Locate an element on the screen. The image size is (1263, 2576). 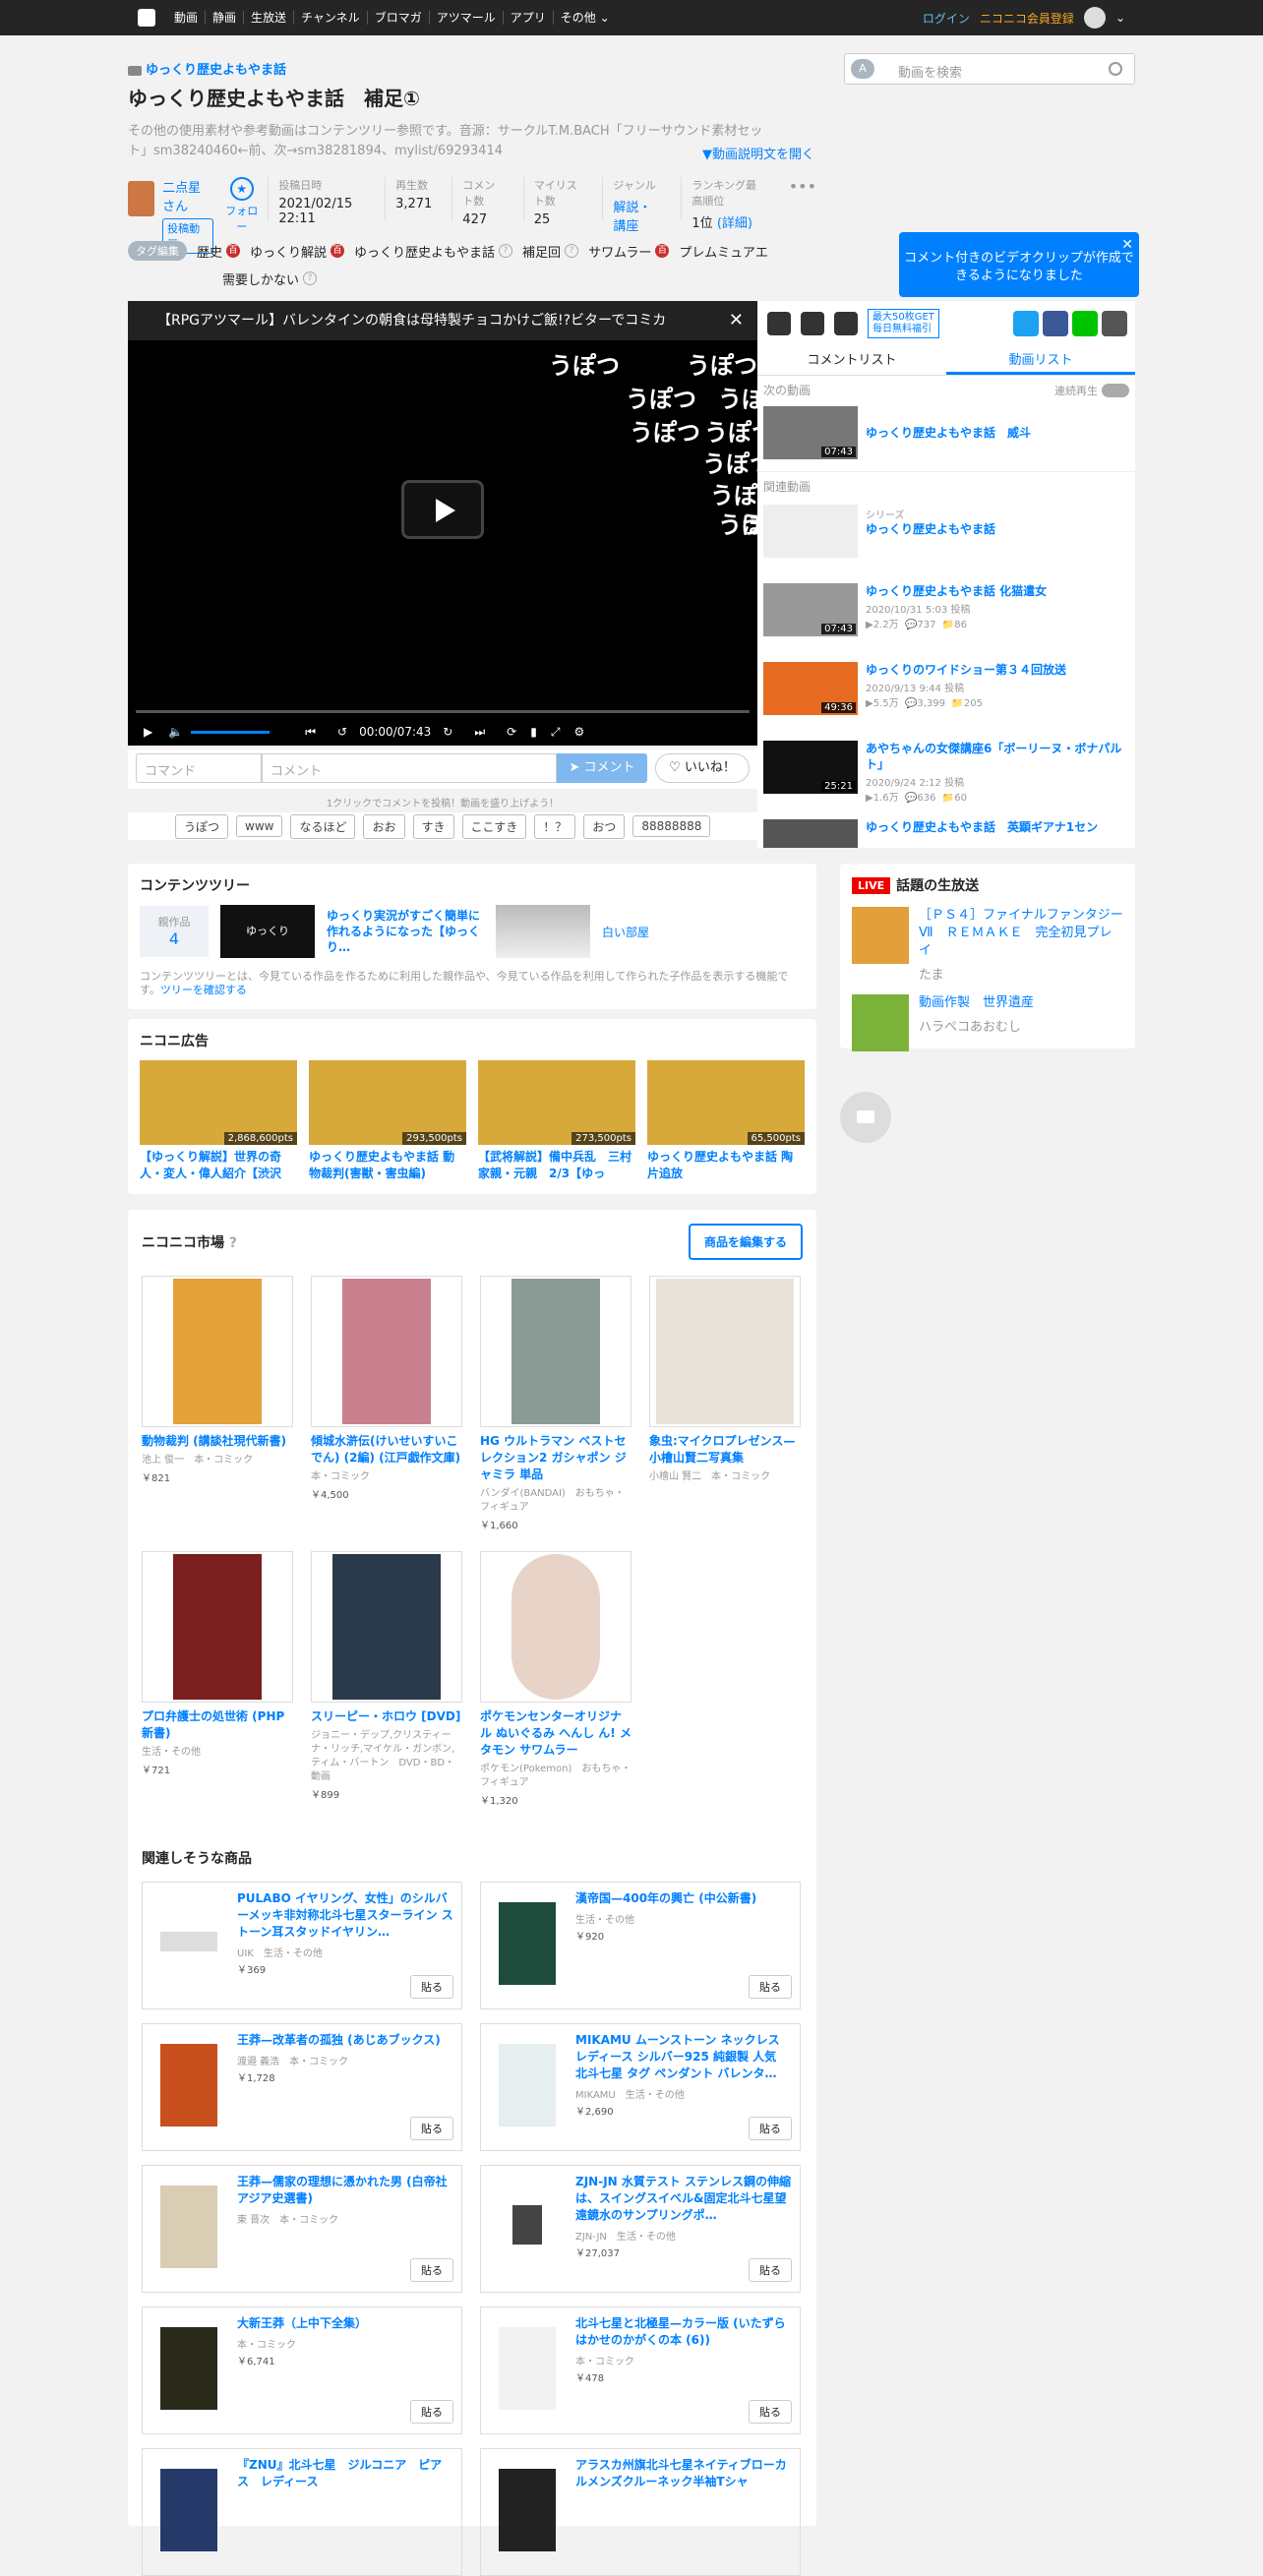
related-product: 王莽—改革者の孤独 (あじあブックス) 渡邉 義浩 本・コミック ￥1,728 貼る is located at coordinates (302, 2087).